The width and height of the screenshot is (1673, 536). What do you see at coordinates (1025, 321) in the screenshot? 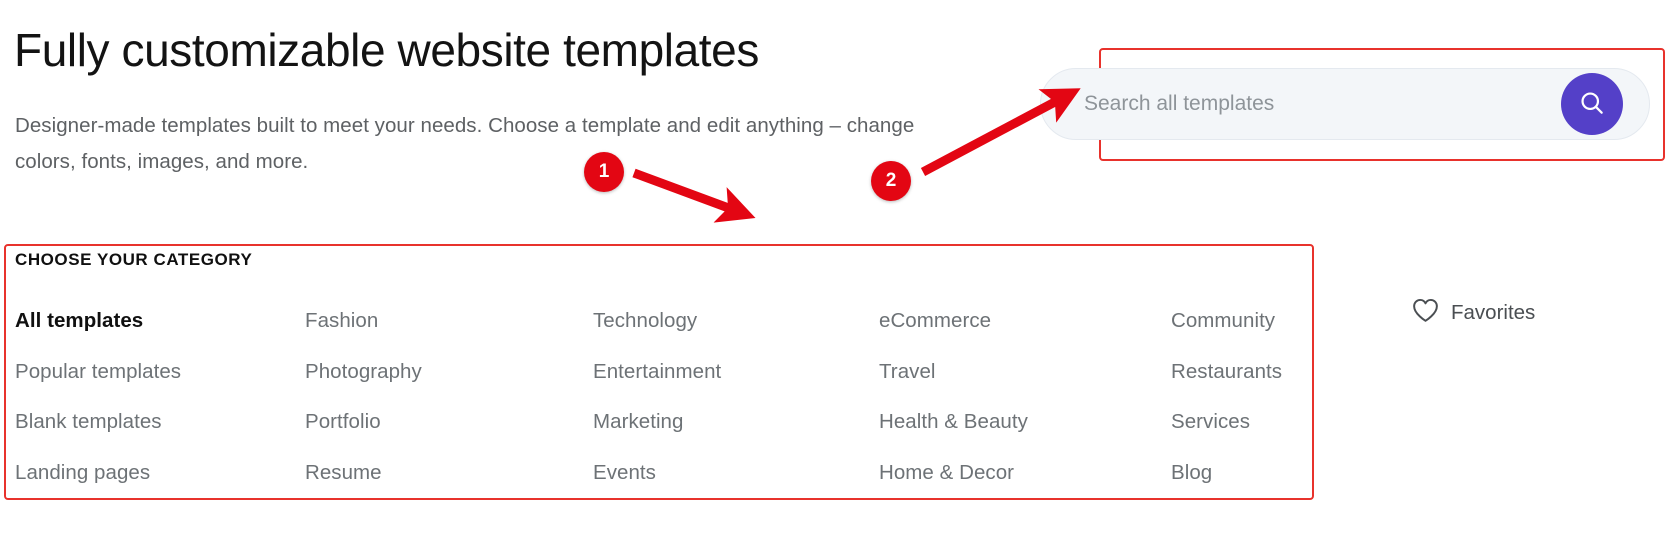
I see `category-item-ecommerce: eCommerce` at bounding box center [1025, 321].